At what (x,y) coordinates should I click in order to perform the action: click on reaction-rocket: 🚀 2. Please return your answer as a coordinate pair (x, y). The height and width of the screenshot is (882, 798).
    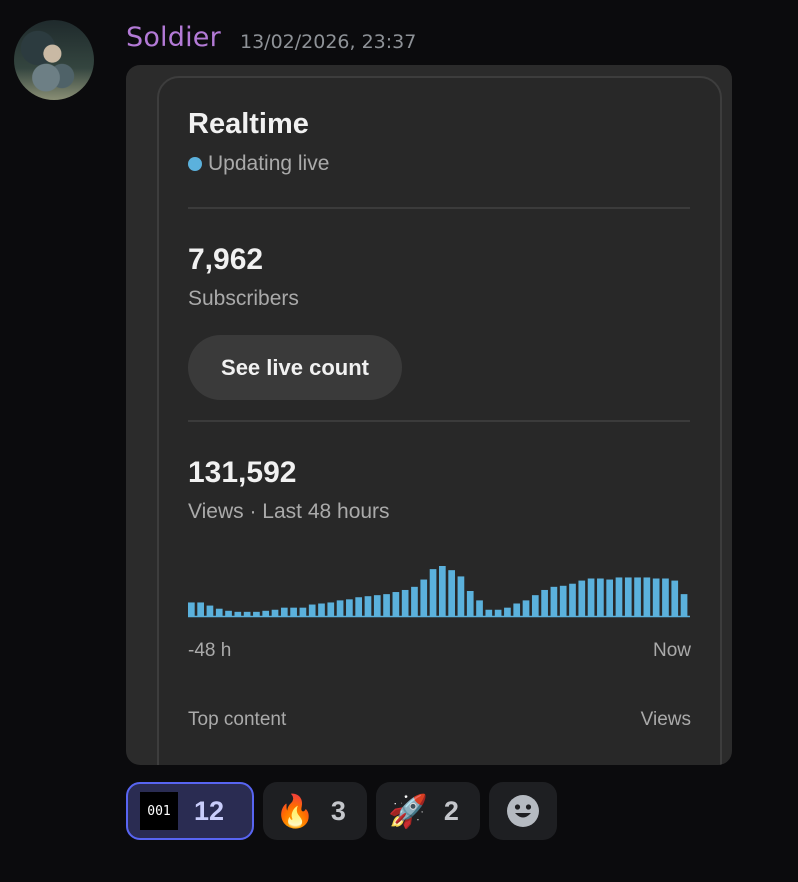
    Looking at the image, I should click on (428, 811).